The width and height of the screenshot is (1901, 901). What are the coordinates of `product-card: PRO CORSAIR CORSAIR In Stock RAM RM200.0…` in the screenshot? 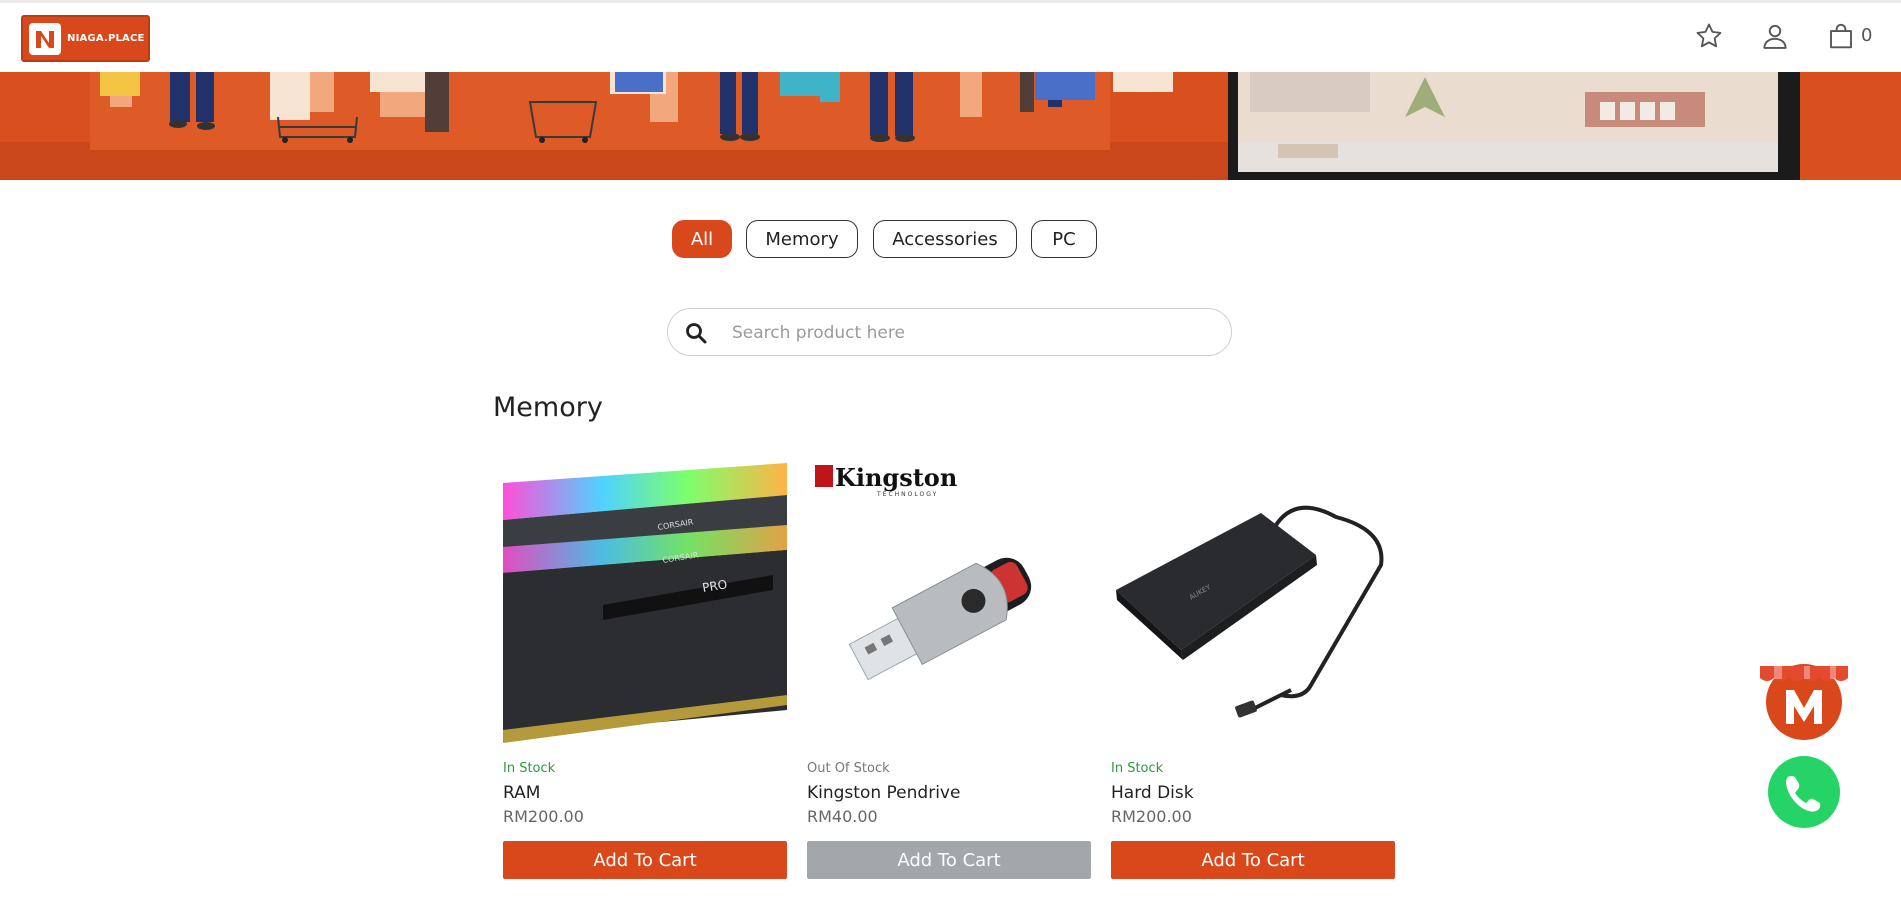 It's located at (645, 668).